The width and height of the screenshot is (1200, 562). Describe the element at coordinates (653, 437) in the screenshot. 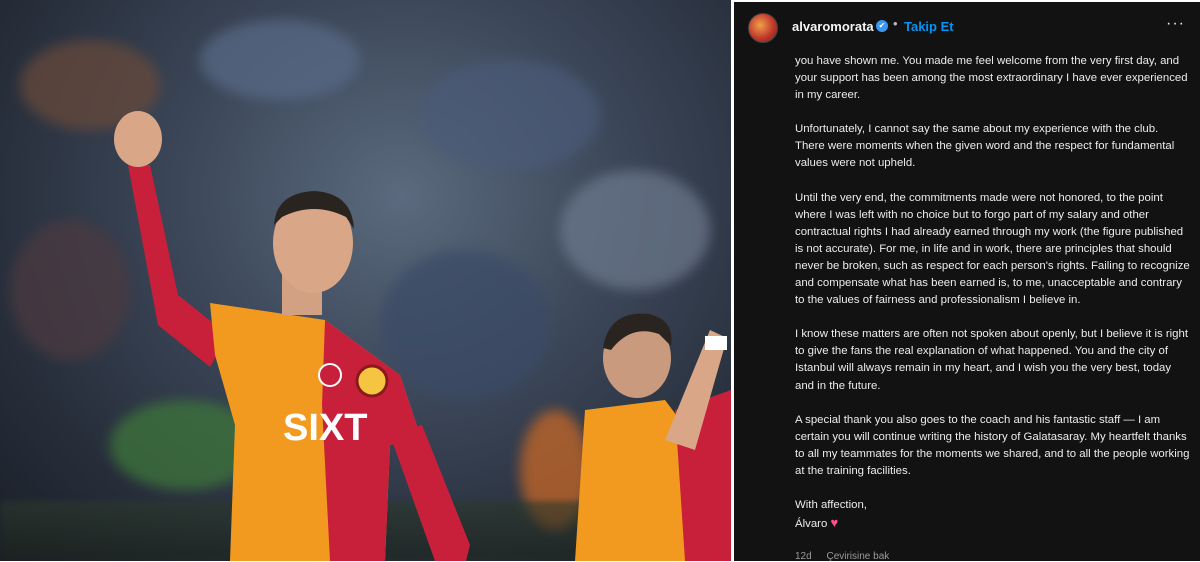

I see `player-teammate` at that location.